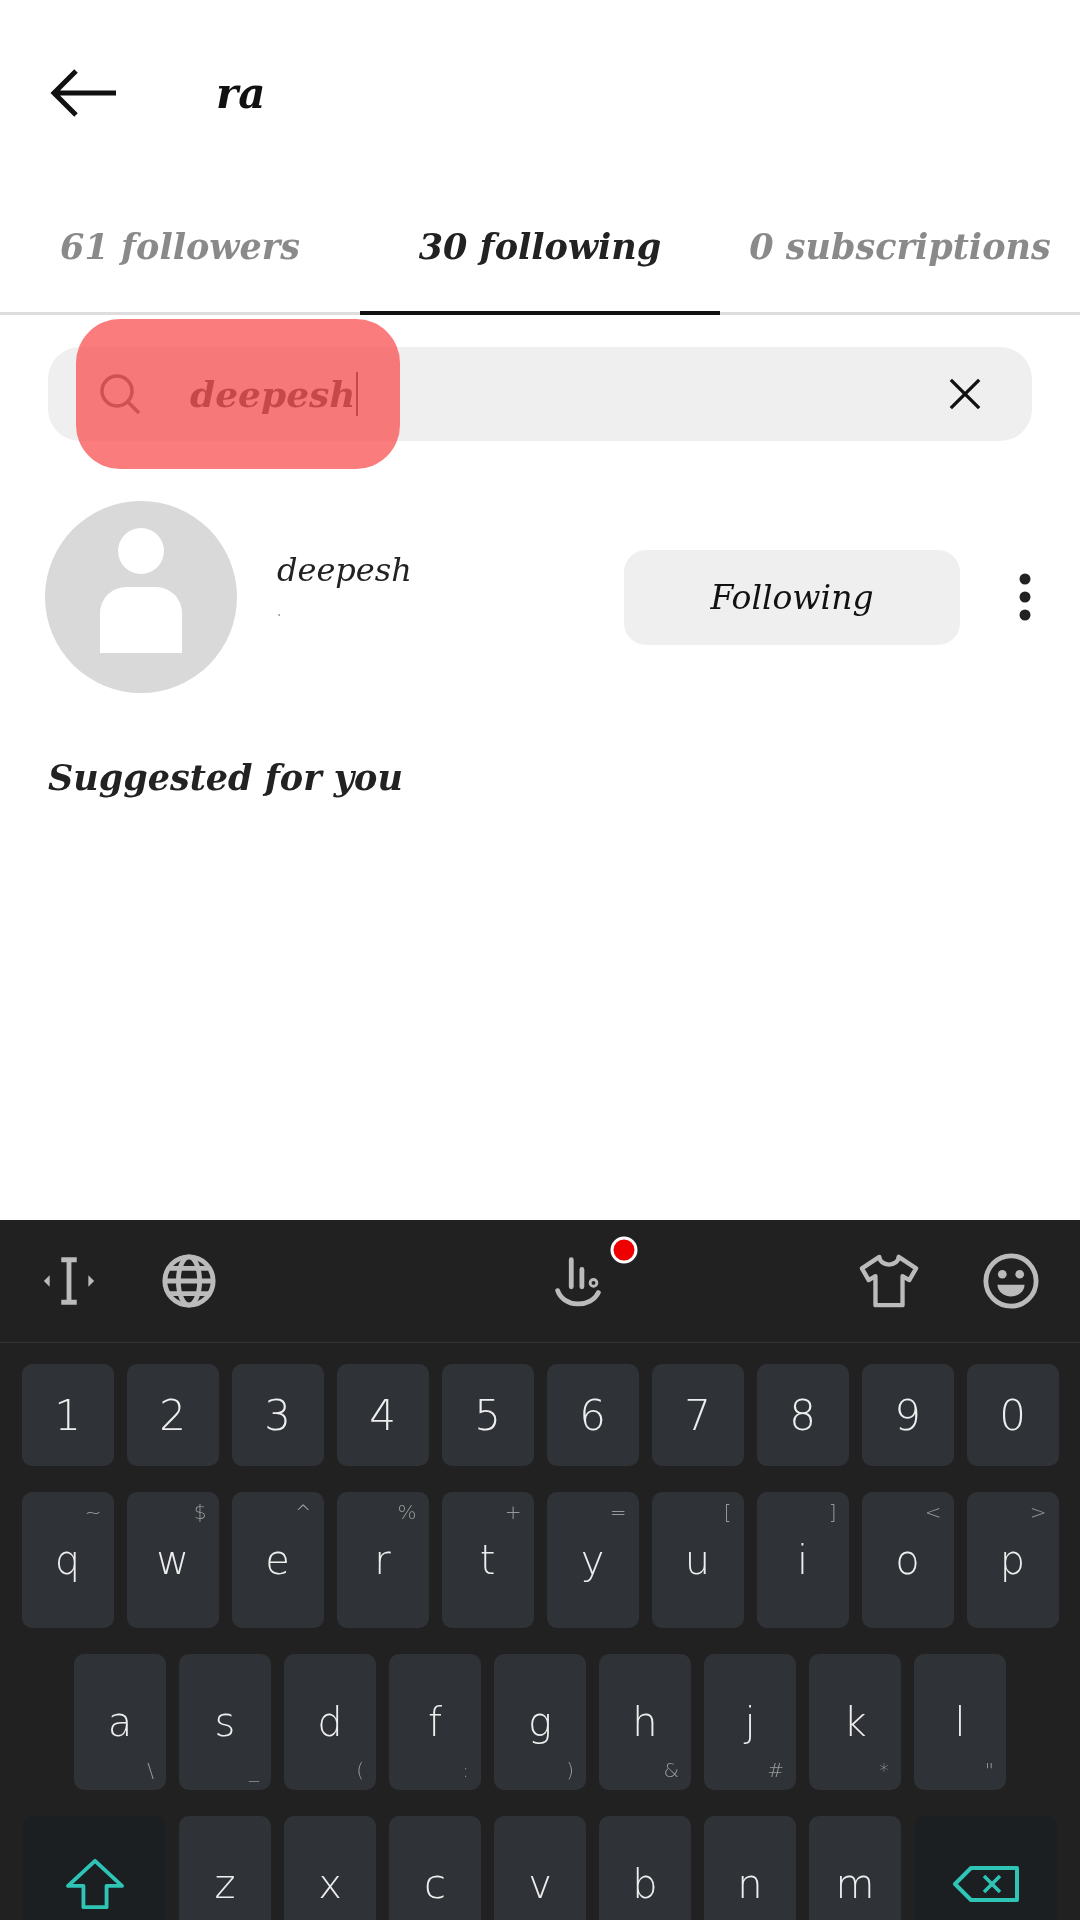 The height and width of the screenshot is (1920, 1080). What do you see at coordinates (775, 1770) in the screenshot?
I see `key-hint: #` at bounding box center [775, 1770].